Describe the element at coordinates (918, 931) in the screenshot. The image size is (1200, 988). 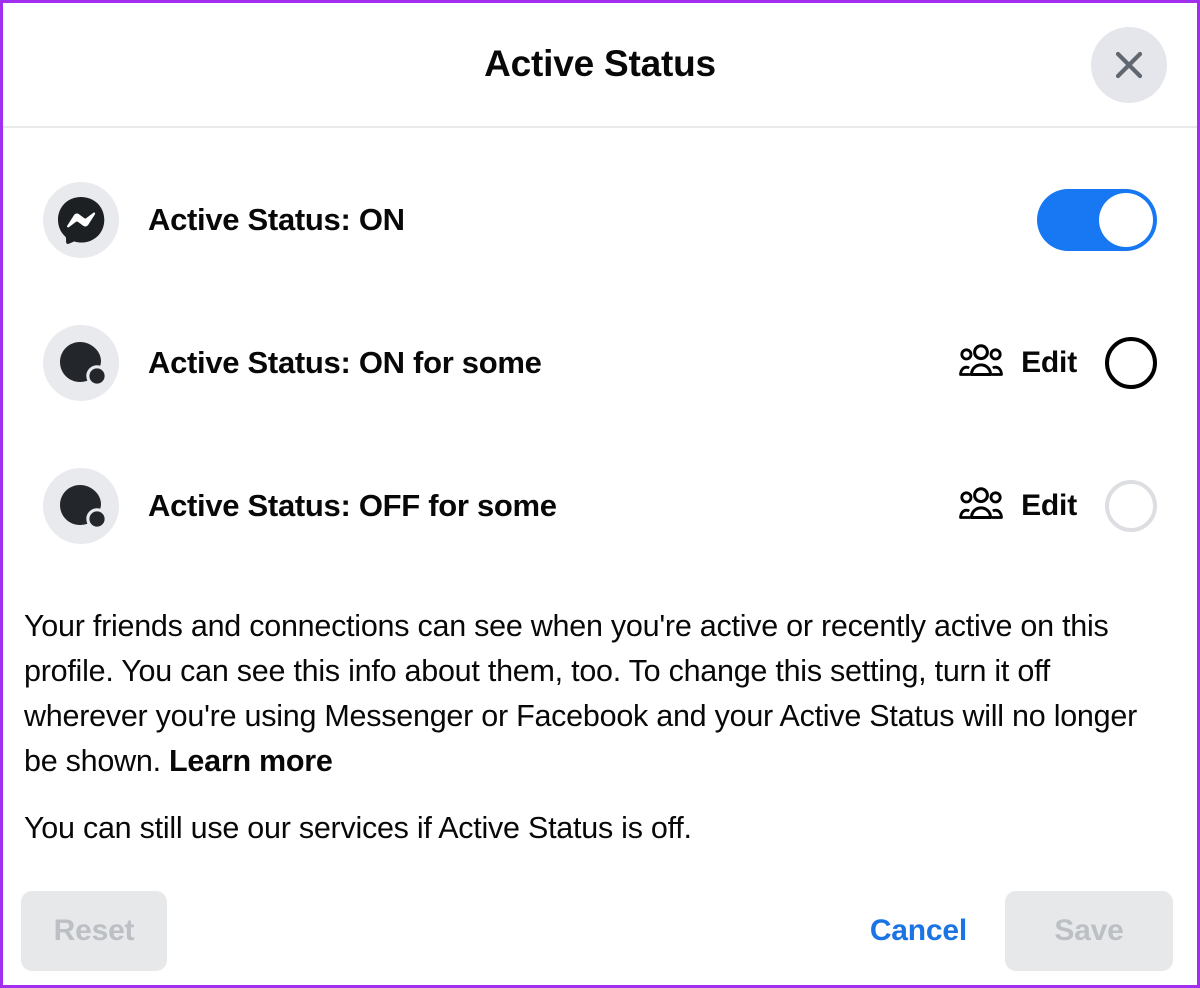
I see `cancel-button: Cancel` at that location.